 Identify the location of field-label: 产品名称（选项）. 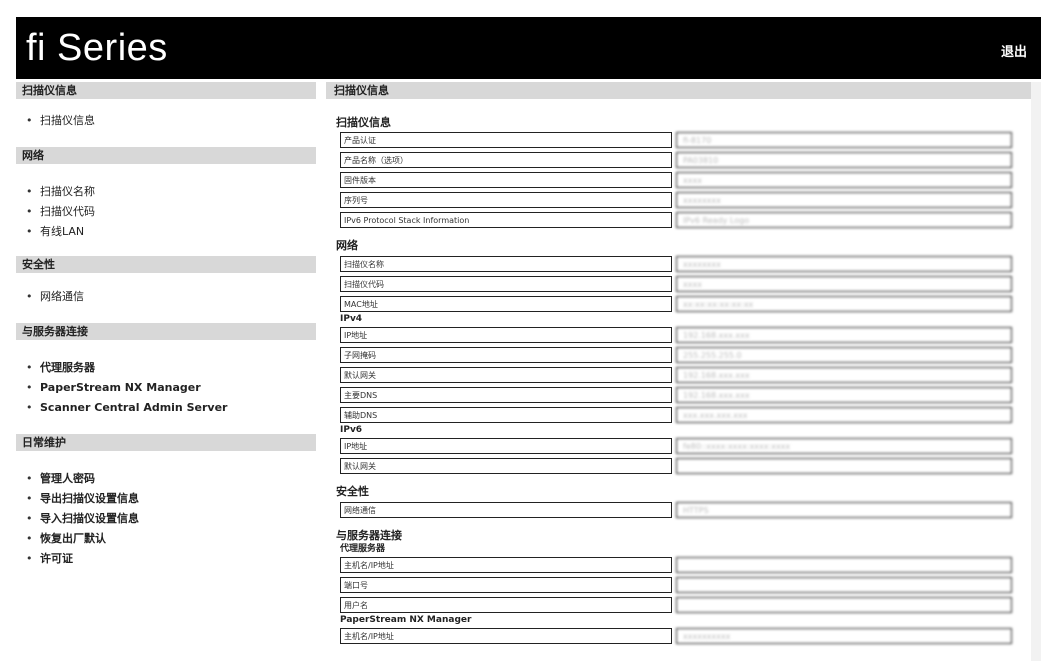
(506, 160).